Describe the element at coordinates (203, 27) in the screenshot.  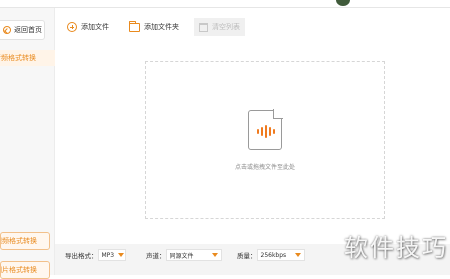
I see `trash-icon` at that location.